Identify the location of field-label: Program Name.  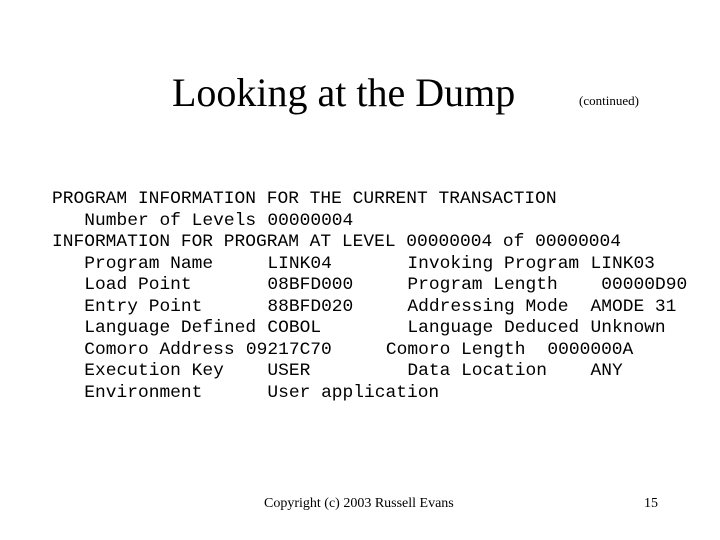
(149, 263).